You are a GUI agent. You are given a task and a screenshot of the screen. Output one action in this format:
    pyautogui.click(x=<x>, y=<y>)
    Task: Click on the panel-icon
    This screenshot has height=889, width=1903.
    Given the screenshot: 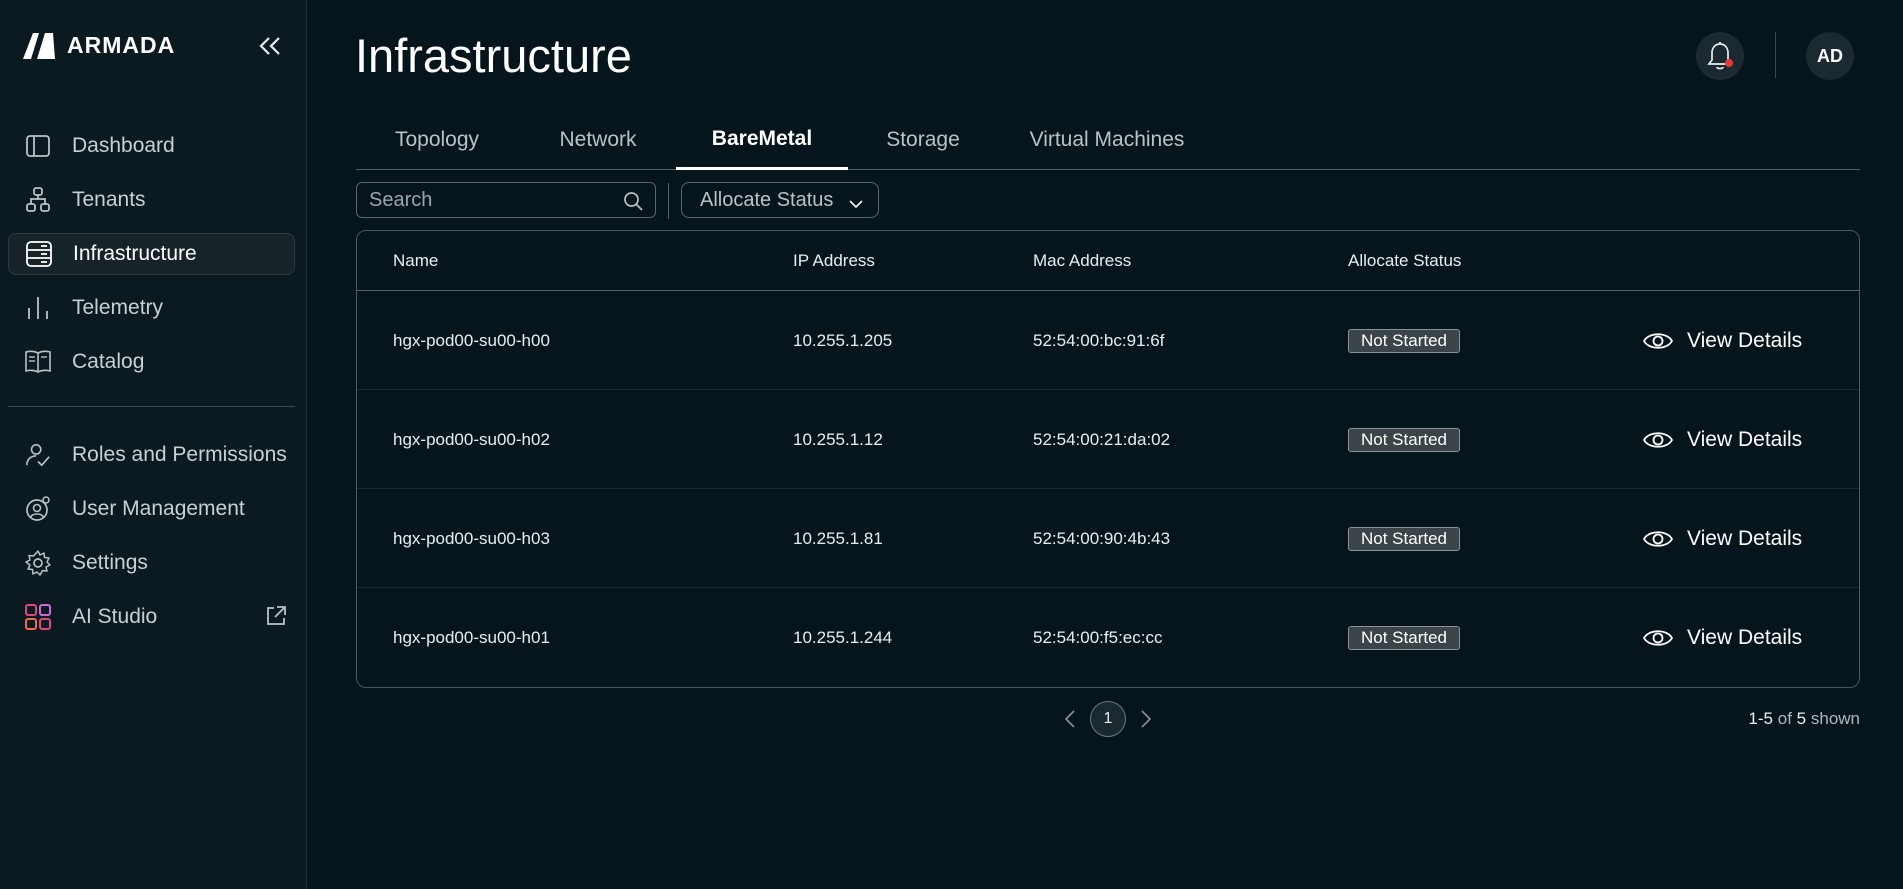 What is the action you would take?
    pyautogui.click(x=38, y=146)
    